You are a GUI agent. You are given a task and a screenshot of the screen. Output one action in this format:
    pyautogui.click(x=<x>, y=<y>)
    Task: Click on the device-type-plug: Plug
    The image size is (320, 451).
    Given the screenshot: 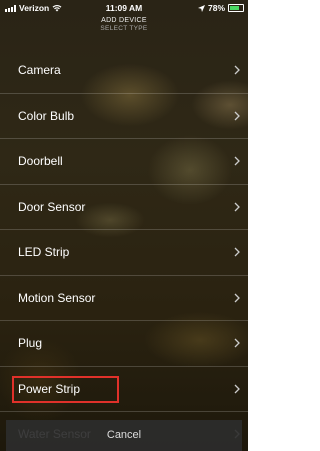 What is the action you would take?
    pyautogui.click(x=124, y=344)
    